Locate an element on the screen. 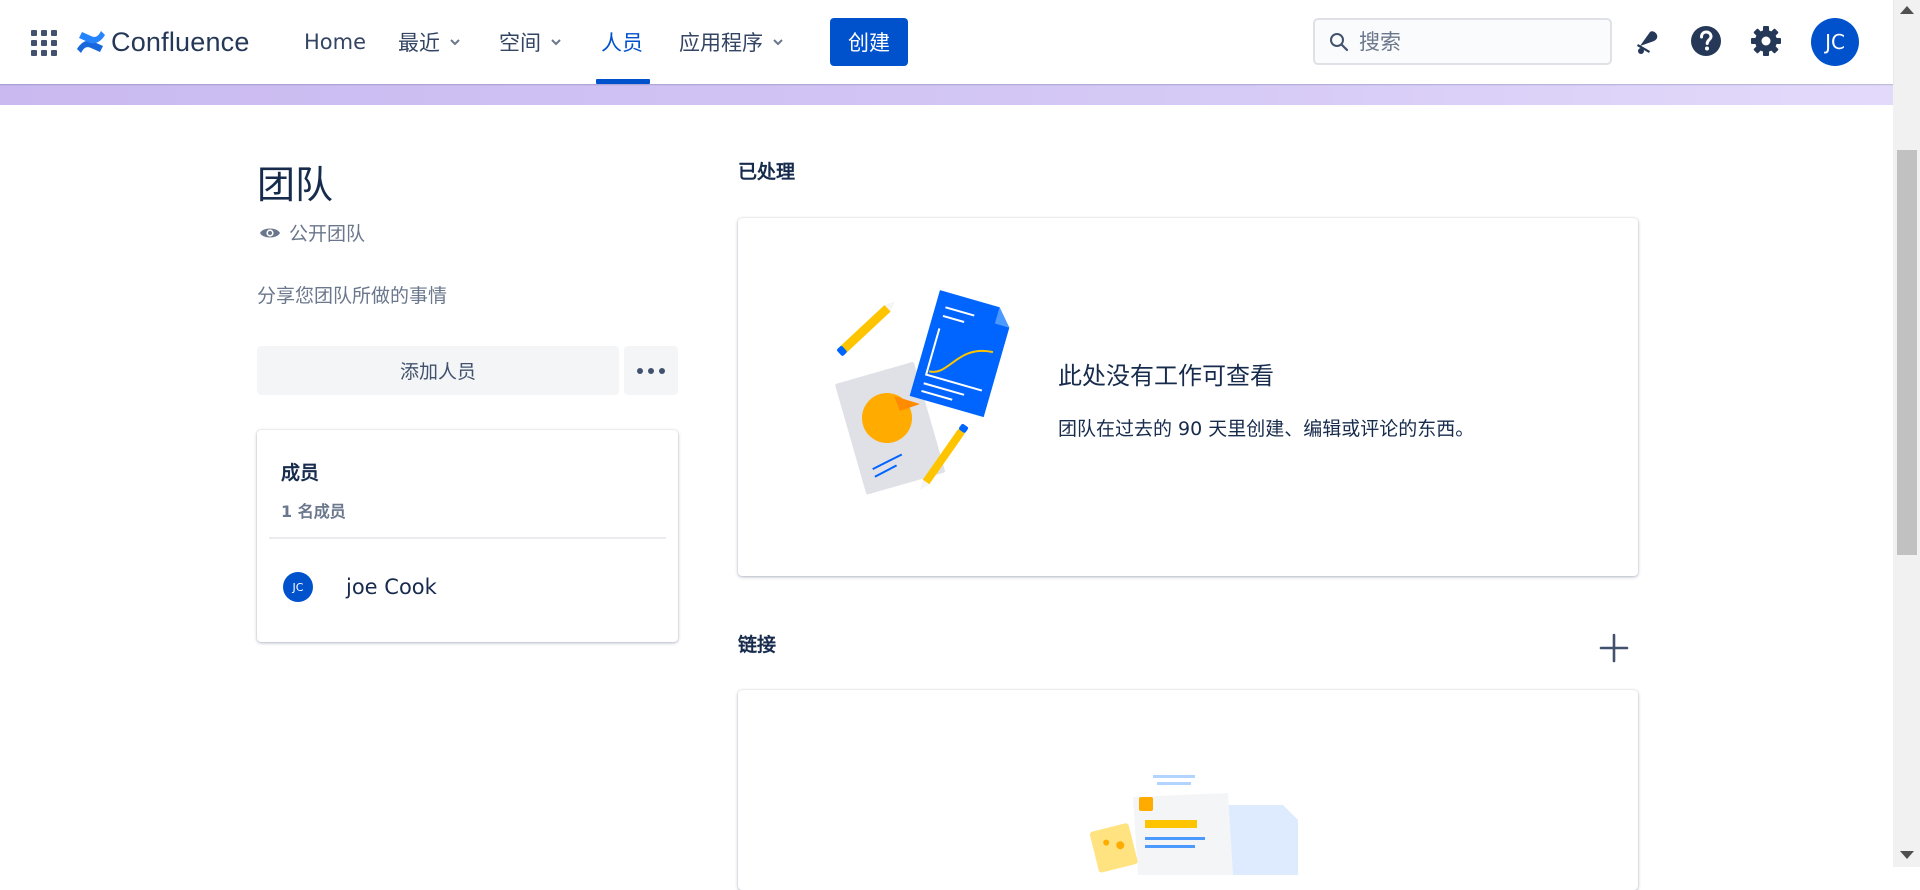 The height and width of the screenshot is (890, 1920). page-title: 团队 is located at coordinates (295, 185).